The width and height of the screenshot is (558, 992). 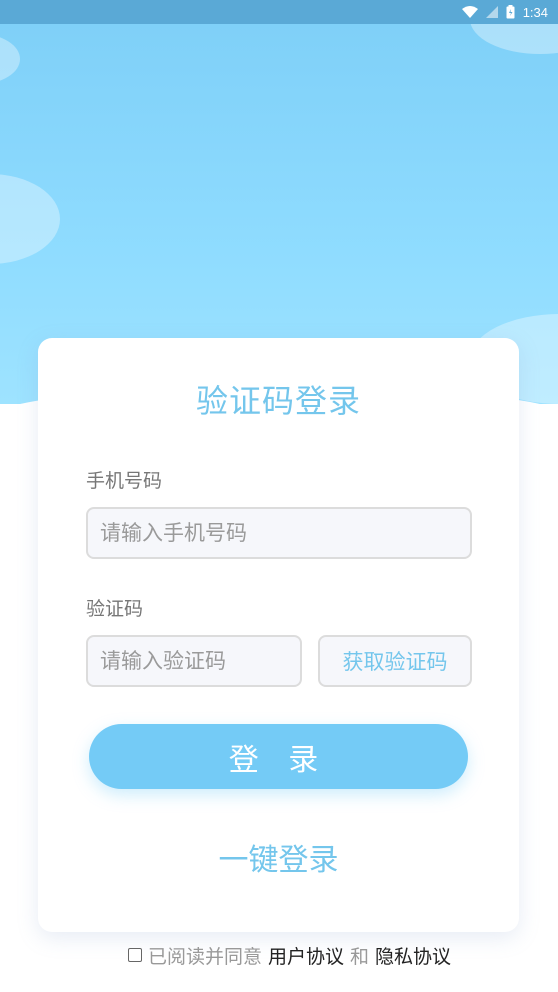 What do you see at coordinates (194, 661) in the screenshot?
I see `code-input` at bounding box center [194, 661].